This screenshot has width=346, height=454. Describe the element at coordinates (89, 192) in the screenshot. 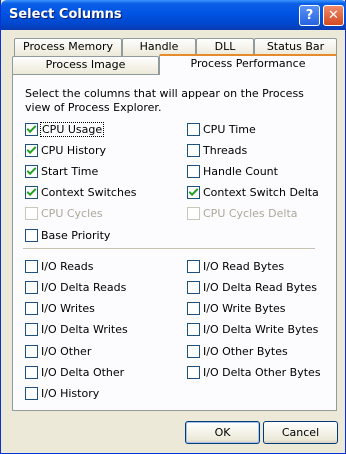

I see `checkbox-label: Context Switches` at that location.